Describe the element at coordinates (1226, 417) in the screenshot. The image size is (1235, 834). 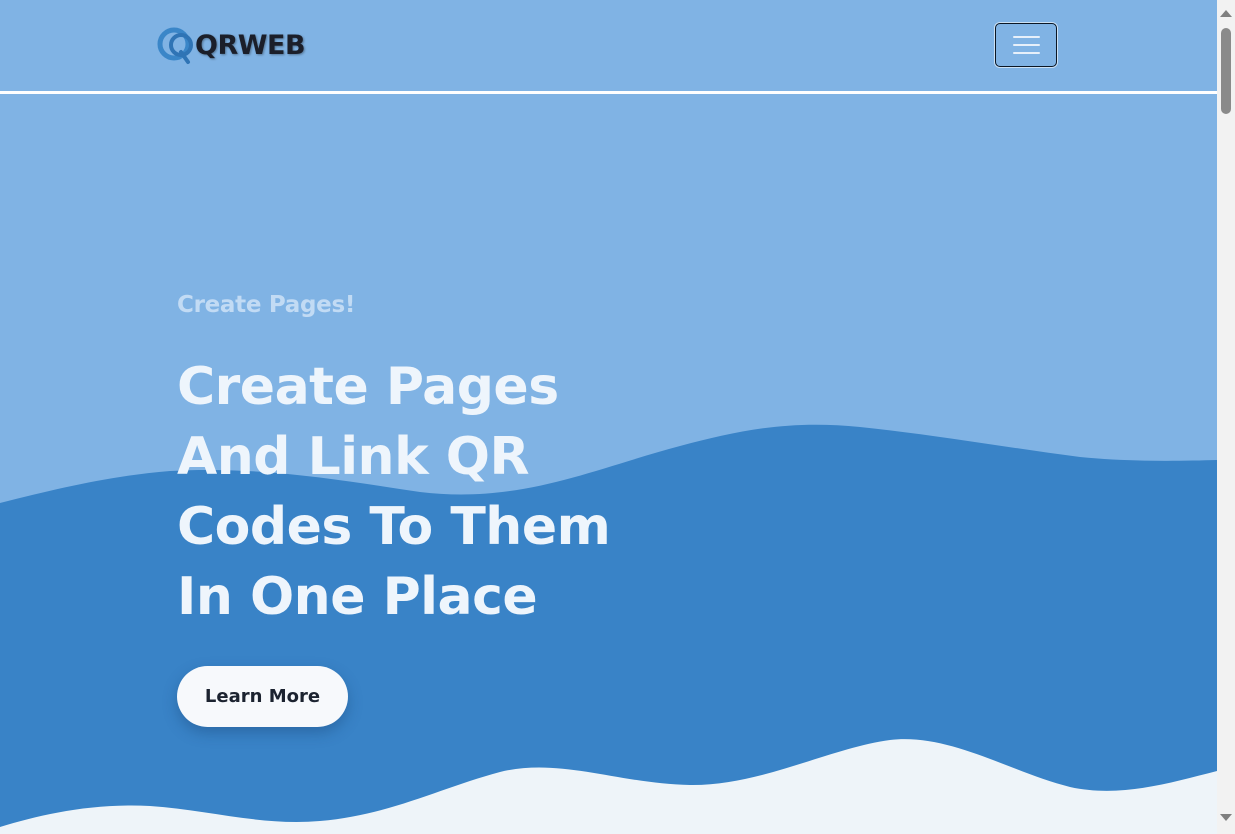
I see `vertical-scrollbar` at that location.